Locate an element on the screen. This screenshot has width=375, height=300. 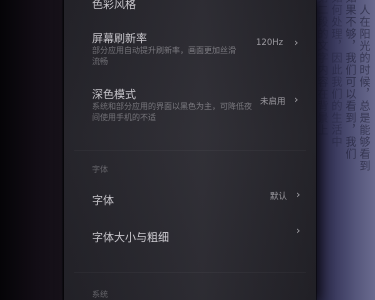
paper-text-column: 第二段的文字内容在背景上 is located at coordinates (322, 68).